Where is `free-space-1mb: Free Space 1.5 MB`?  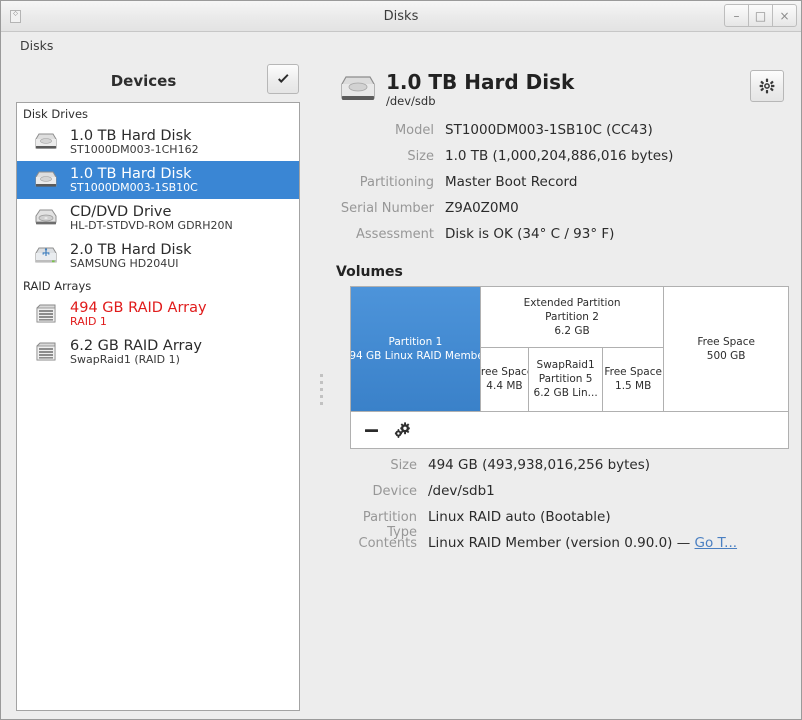 free-space-1mb: Free Space 1.5 MB is located at coordinates (633, 379).